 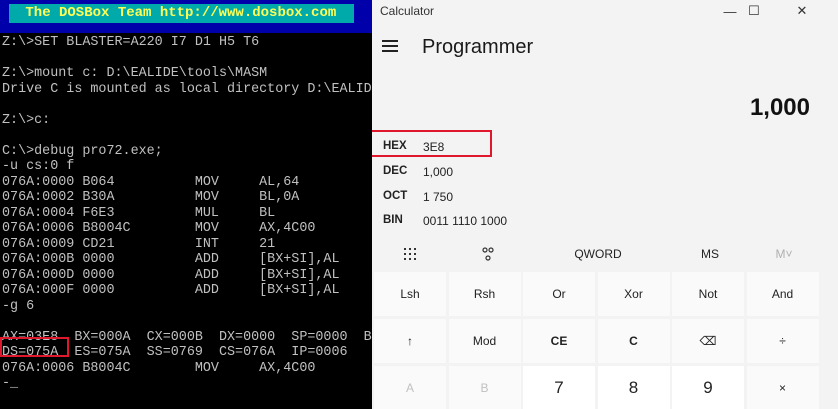 What do you see at coordinates (605, 147) in the screenshot?
I see `radix-hex-row: HEX 3E8` at bounding box center [605, 147].